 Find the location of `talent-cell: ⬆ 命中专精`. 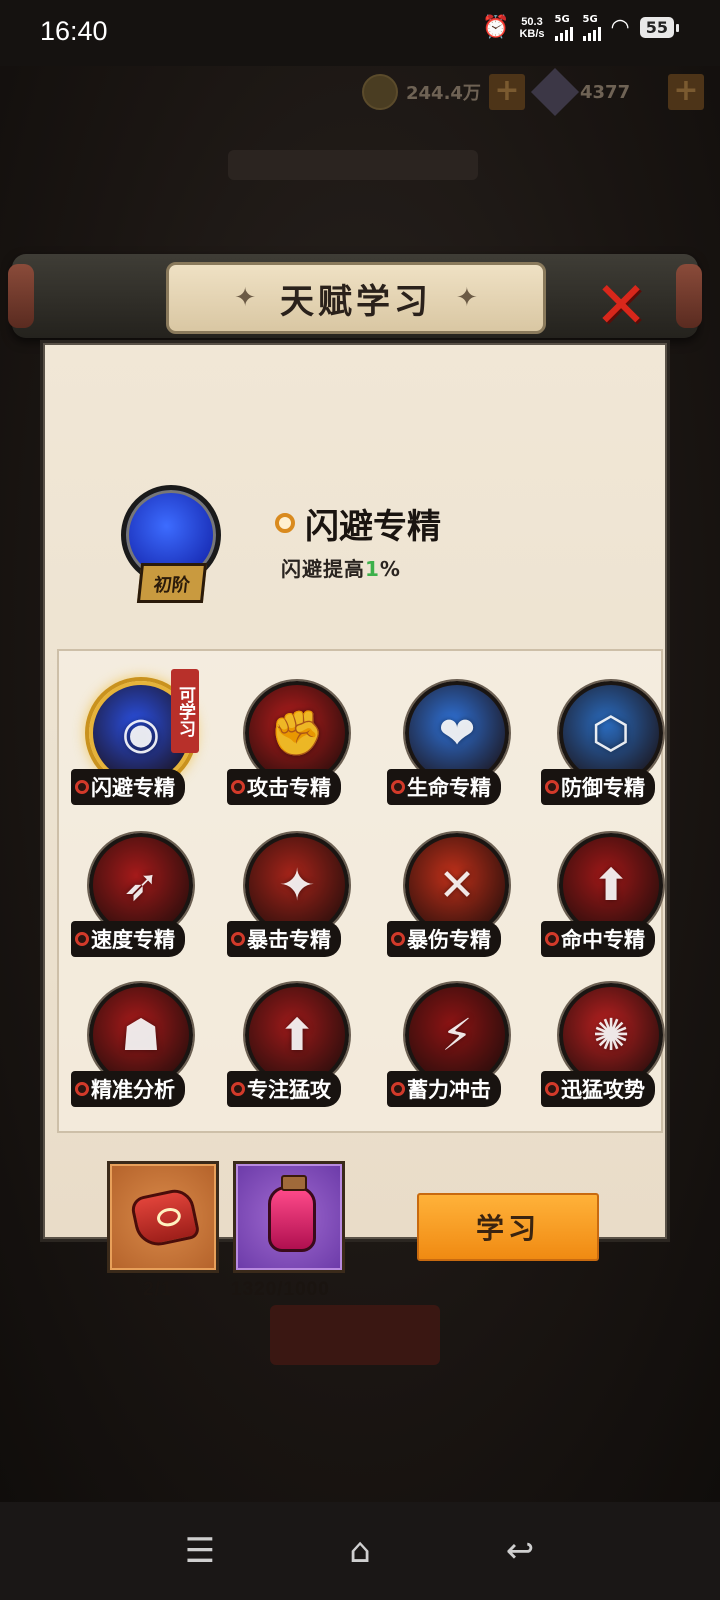

talent-cell: ⬆ 命中专精 is located at coordinates (614, 903).